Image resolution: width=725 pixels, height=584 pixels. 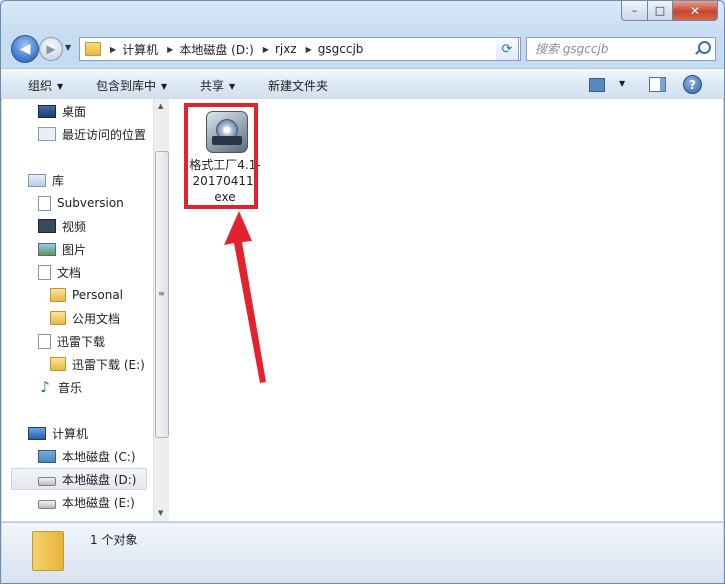 I want to click on library-icon, so click(x=37, y=180).